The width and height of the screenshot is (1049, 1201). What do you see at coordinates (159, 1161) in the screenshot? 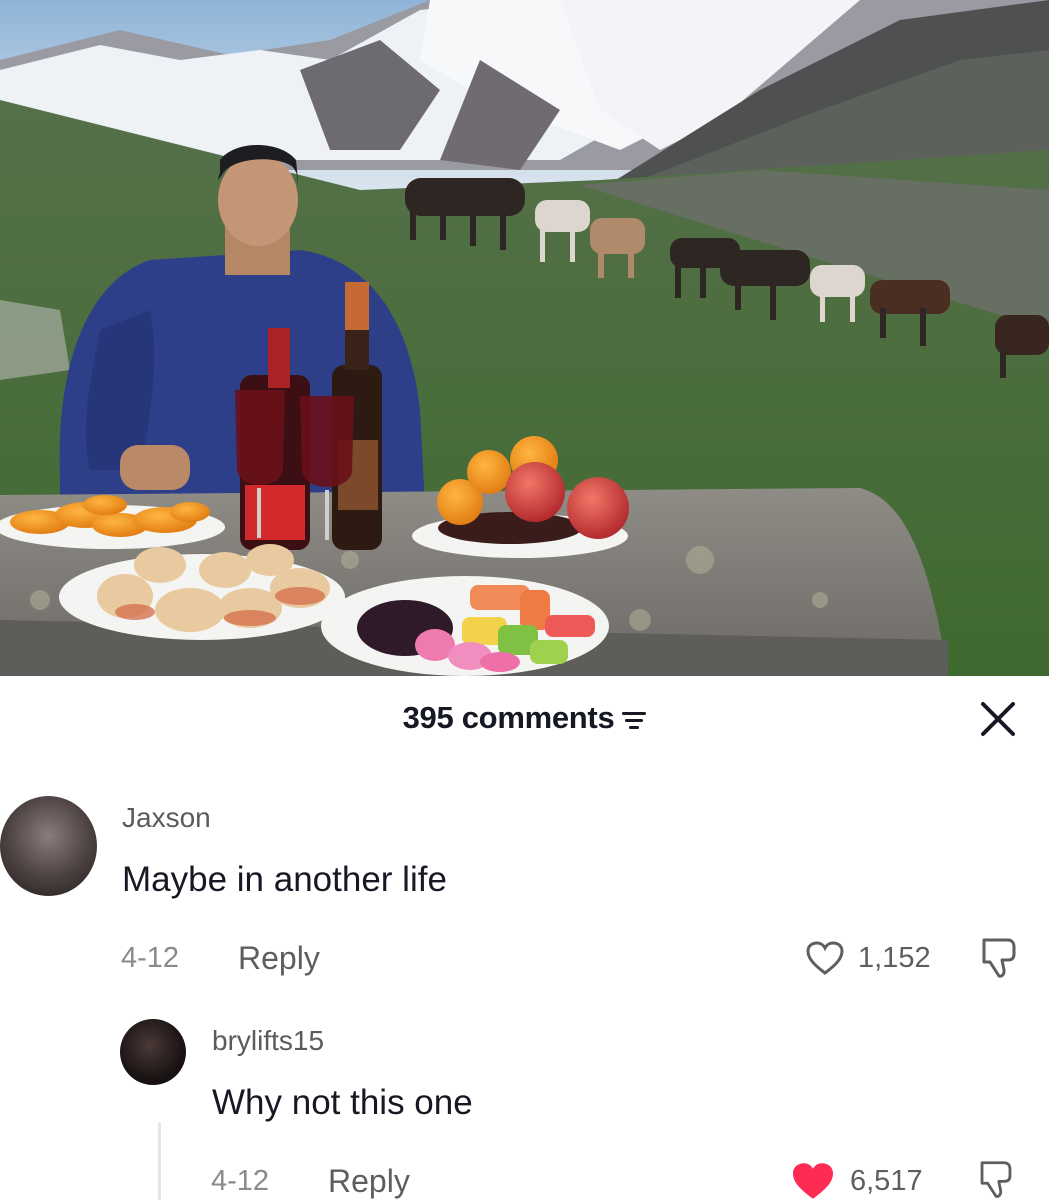
I see `thread-line` at bounding box center [159, 1161].